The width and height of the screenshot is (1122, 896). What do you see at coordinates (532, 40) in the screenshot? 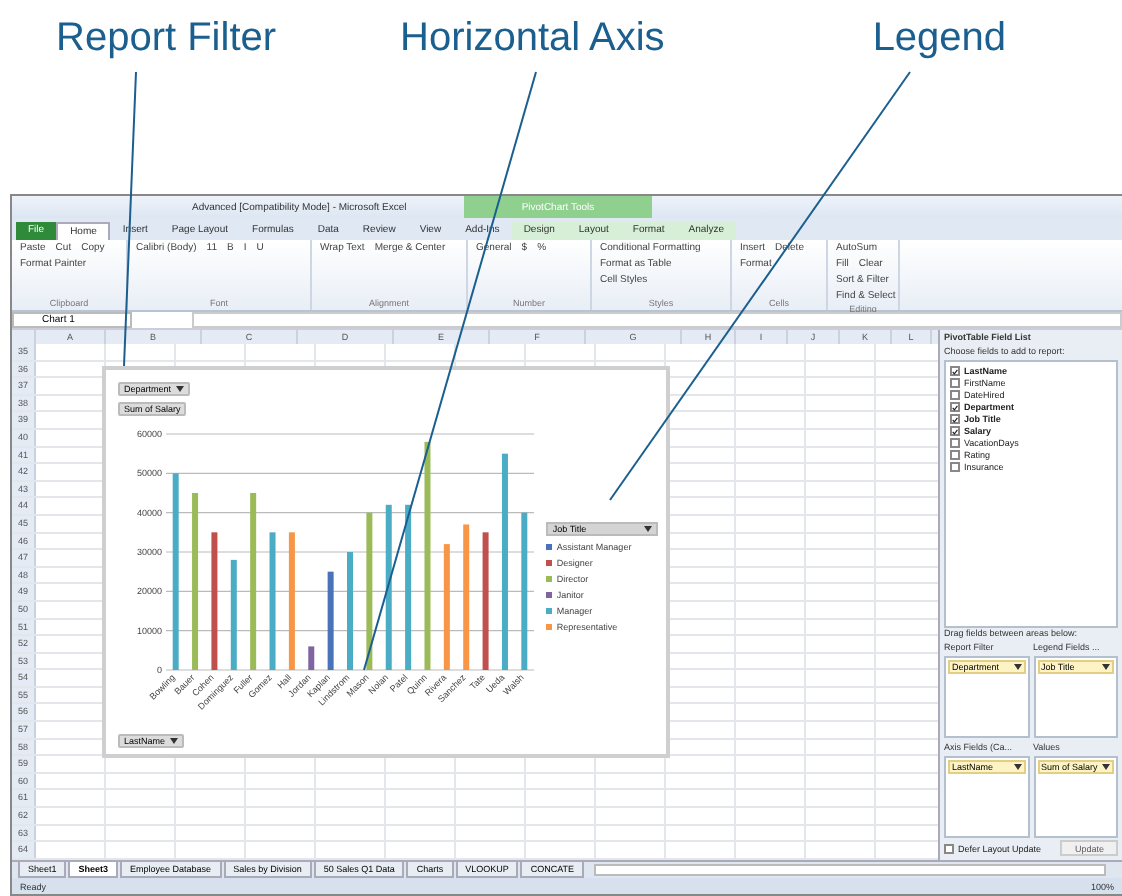
I see `callout-label: Horizontal Axis` at bounding box center [532, 40].